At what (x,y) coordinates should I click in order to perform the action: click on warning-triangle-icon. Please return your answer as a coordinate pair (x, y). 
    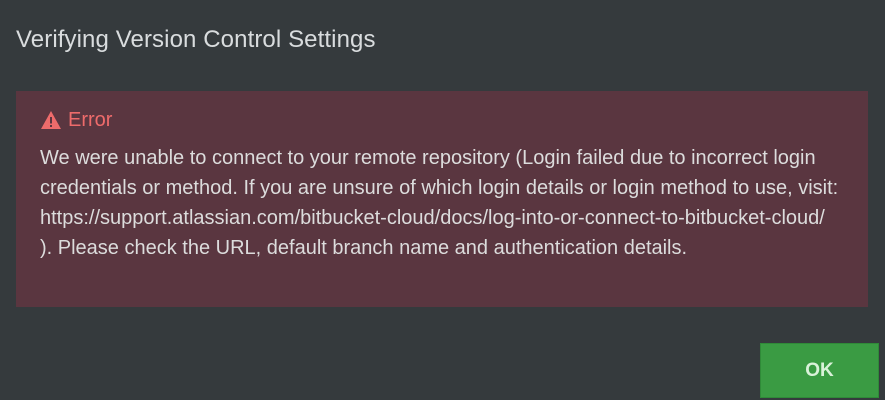
    Looking at the image, I should click on (51, 120).